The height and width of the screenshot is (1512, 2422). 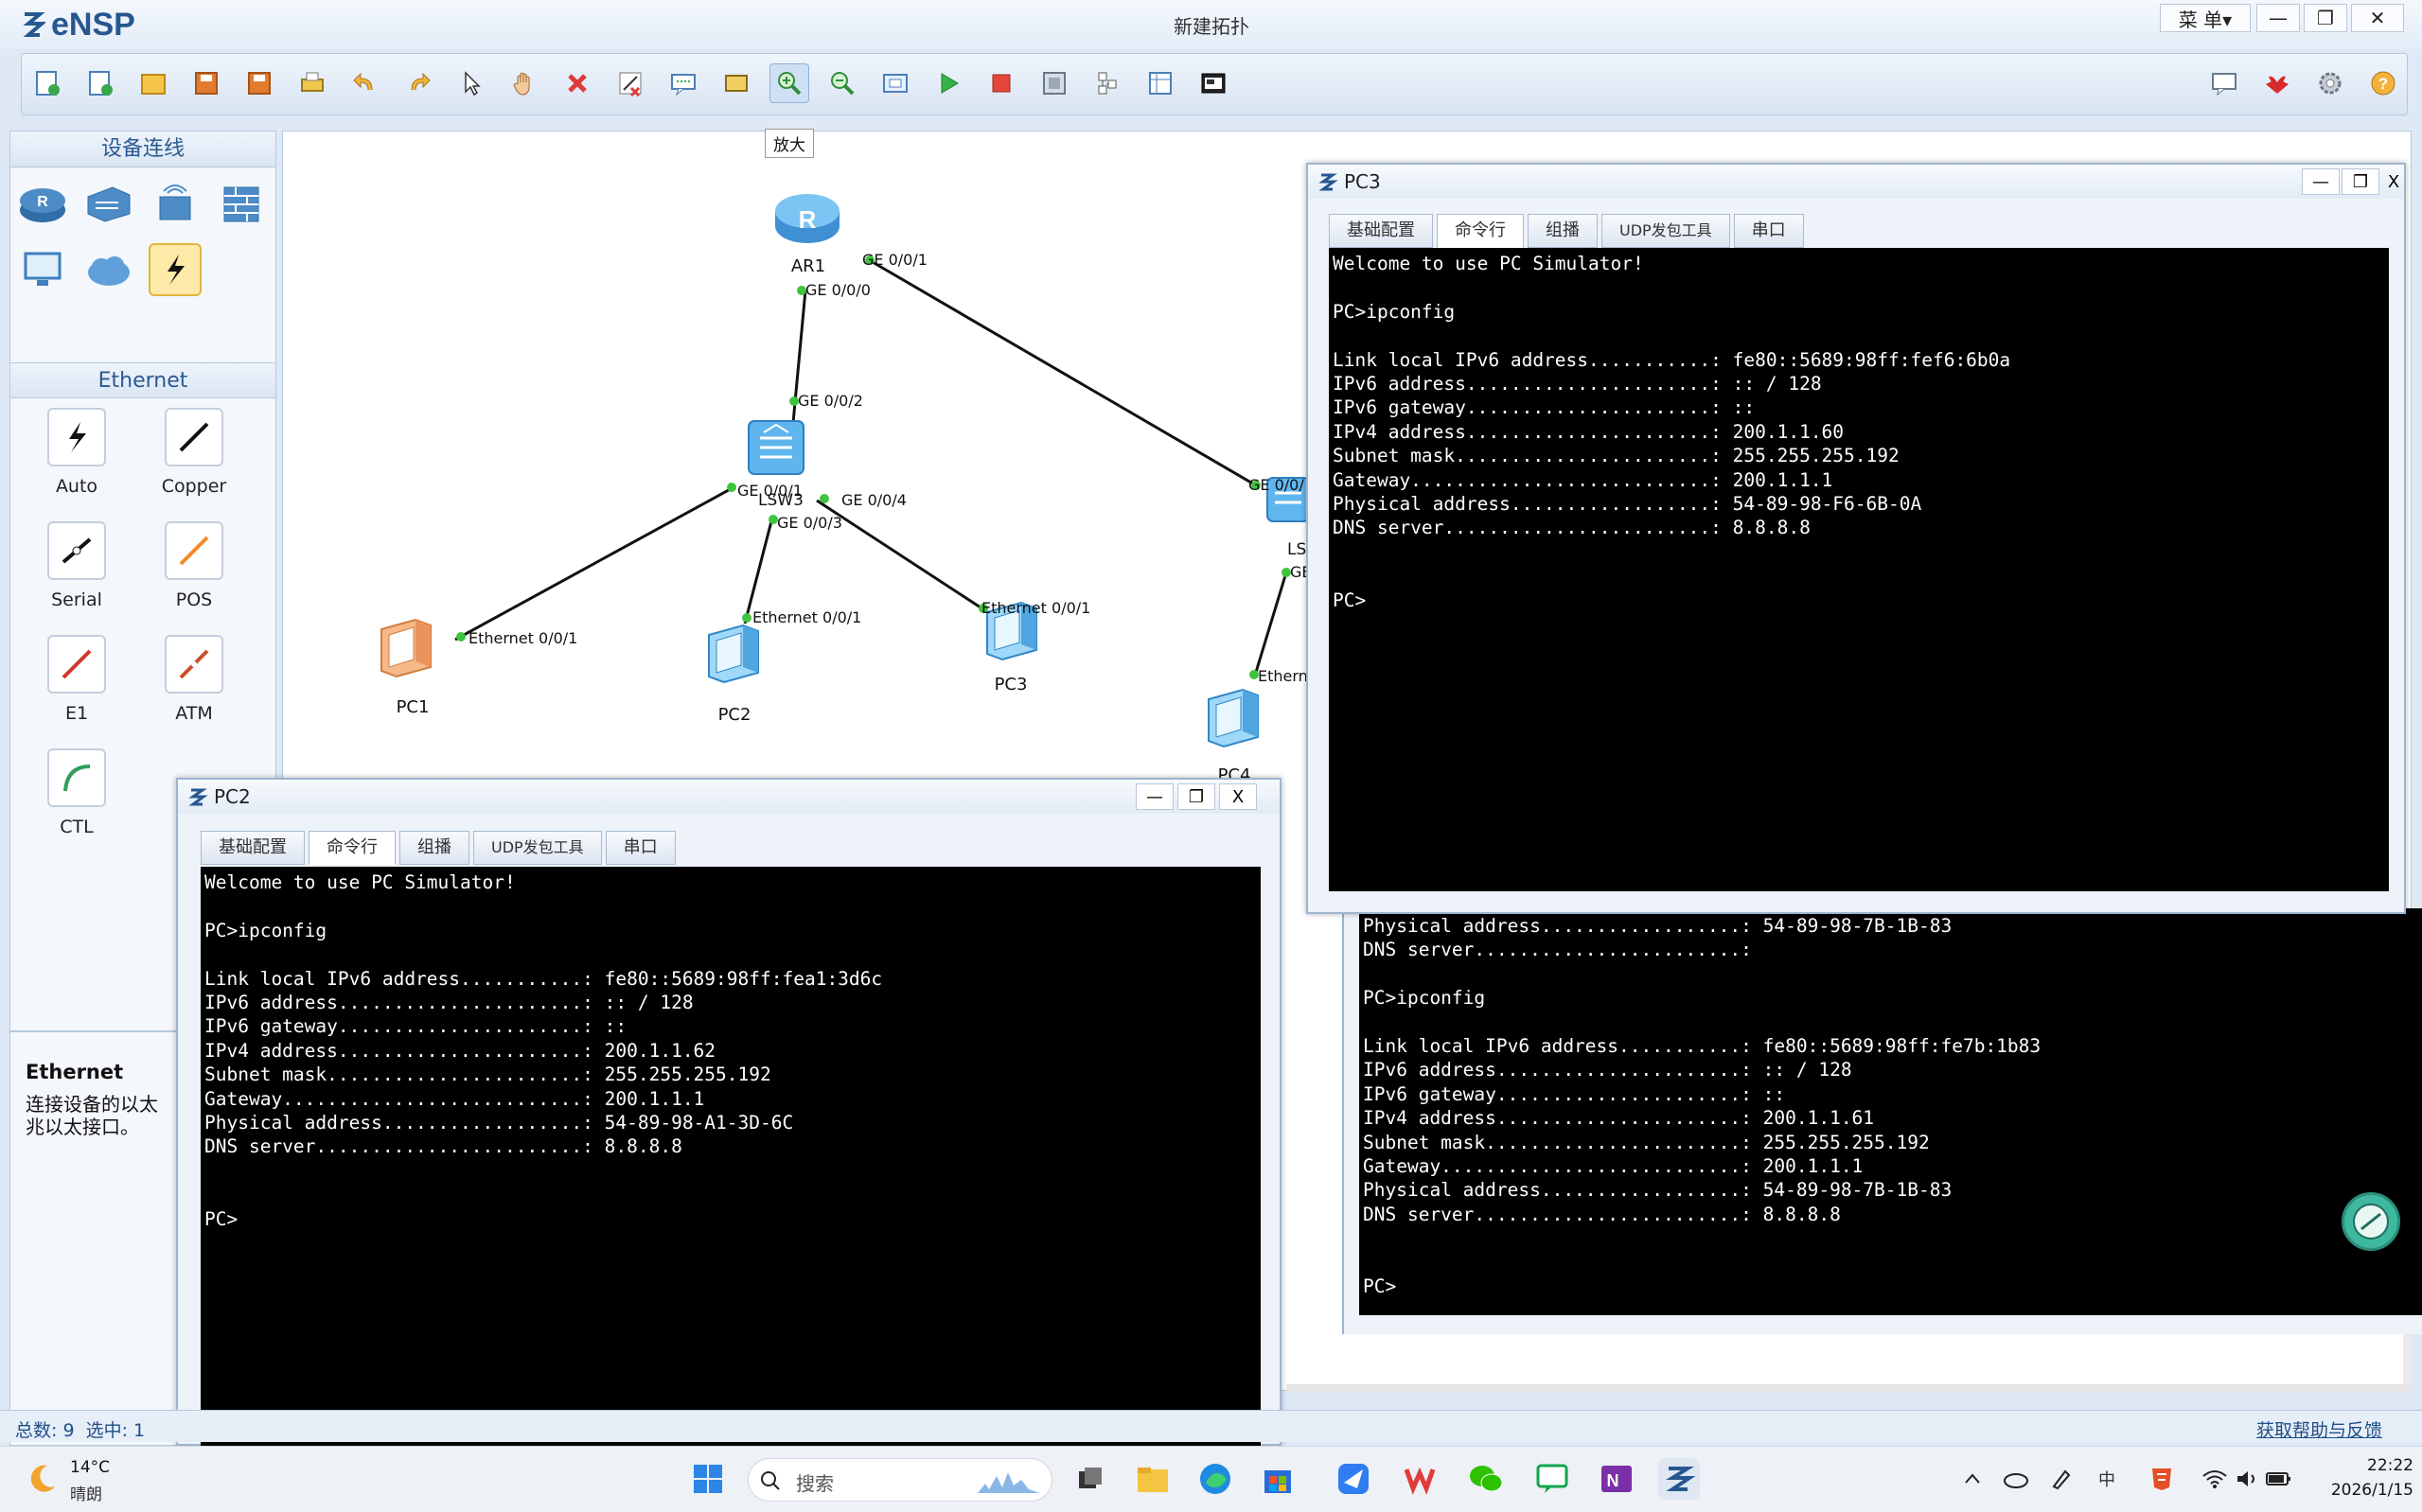 I want to click on cloud-icon, so click(x=2016, y=1479).